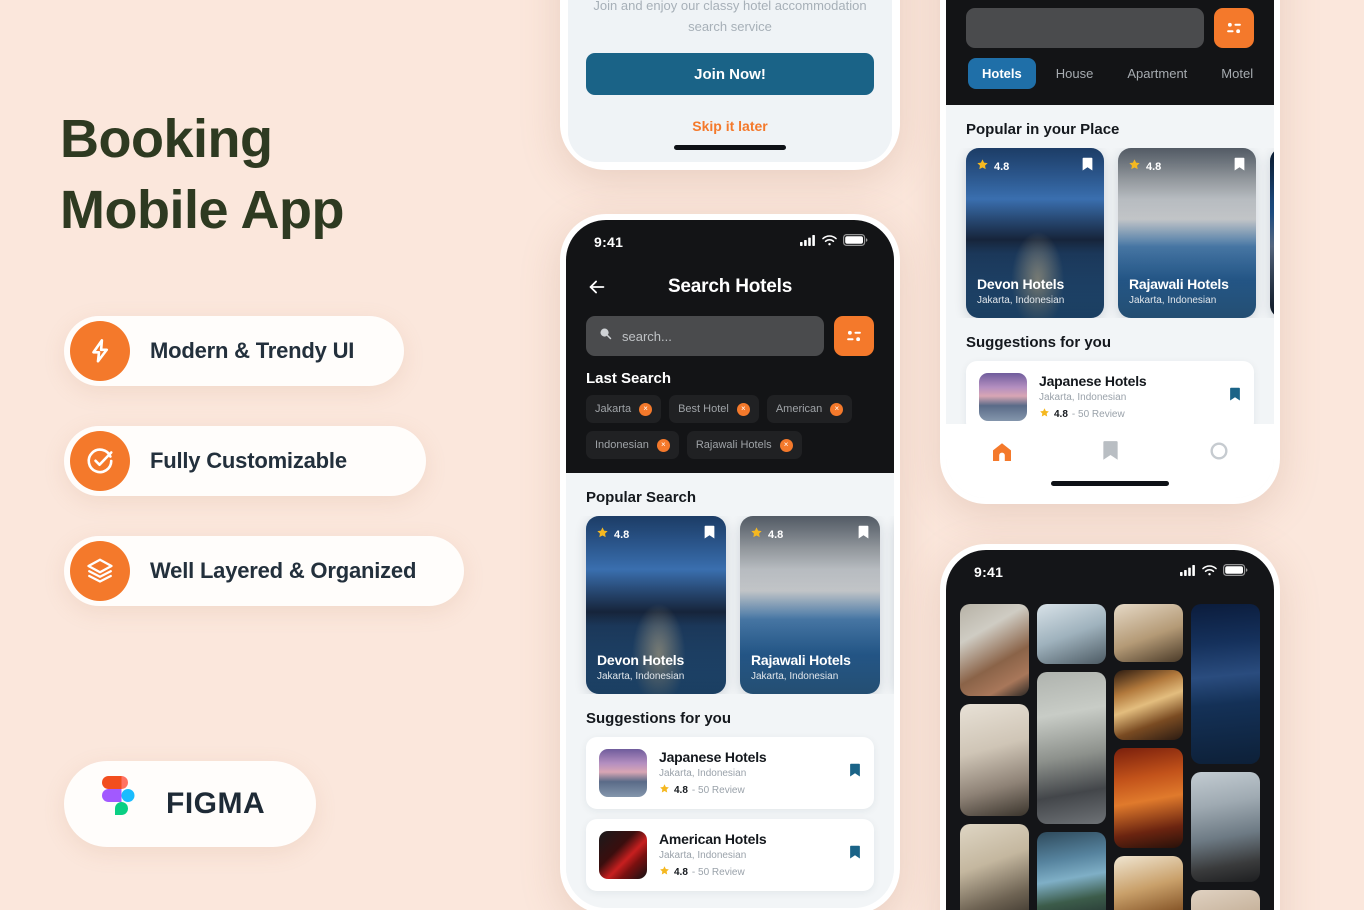 The height and width of the screenshot is (910, 1364). I want to click on wifi-icon, so click(1209, 572).